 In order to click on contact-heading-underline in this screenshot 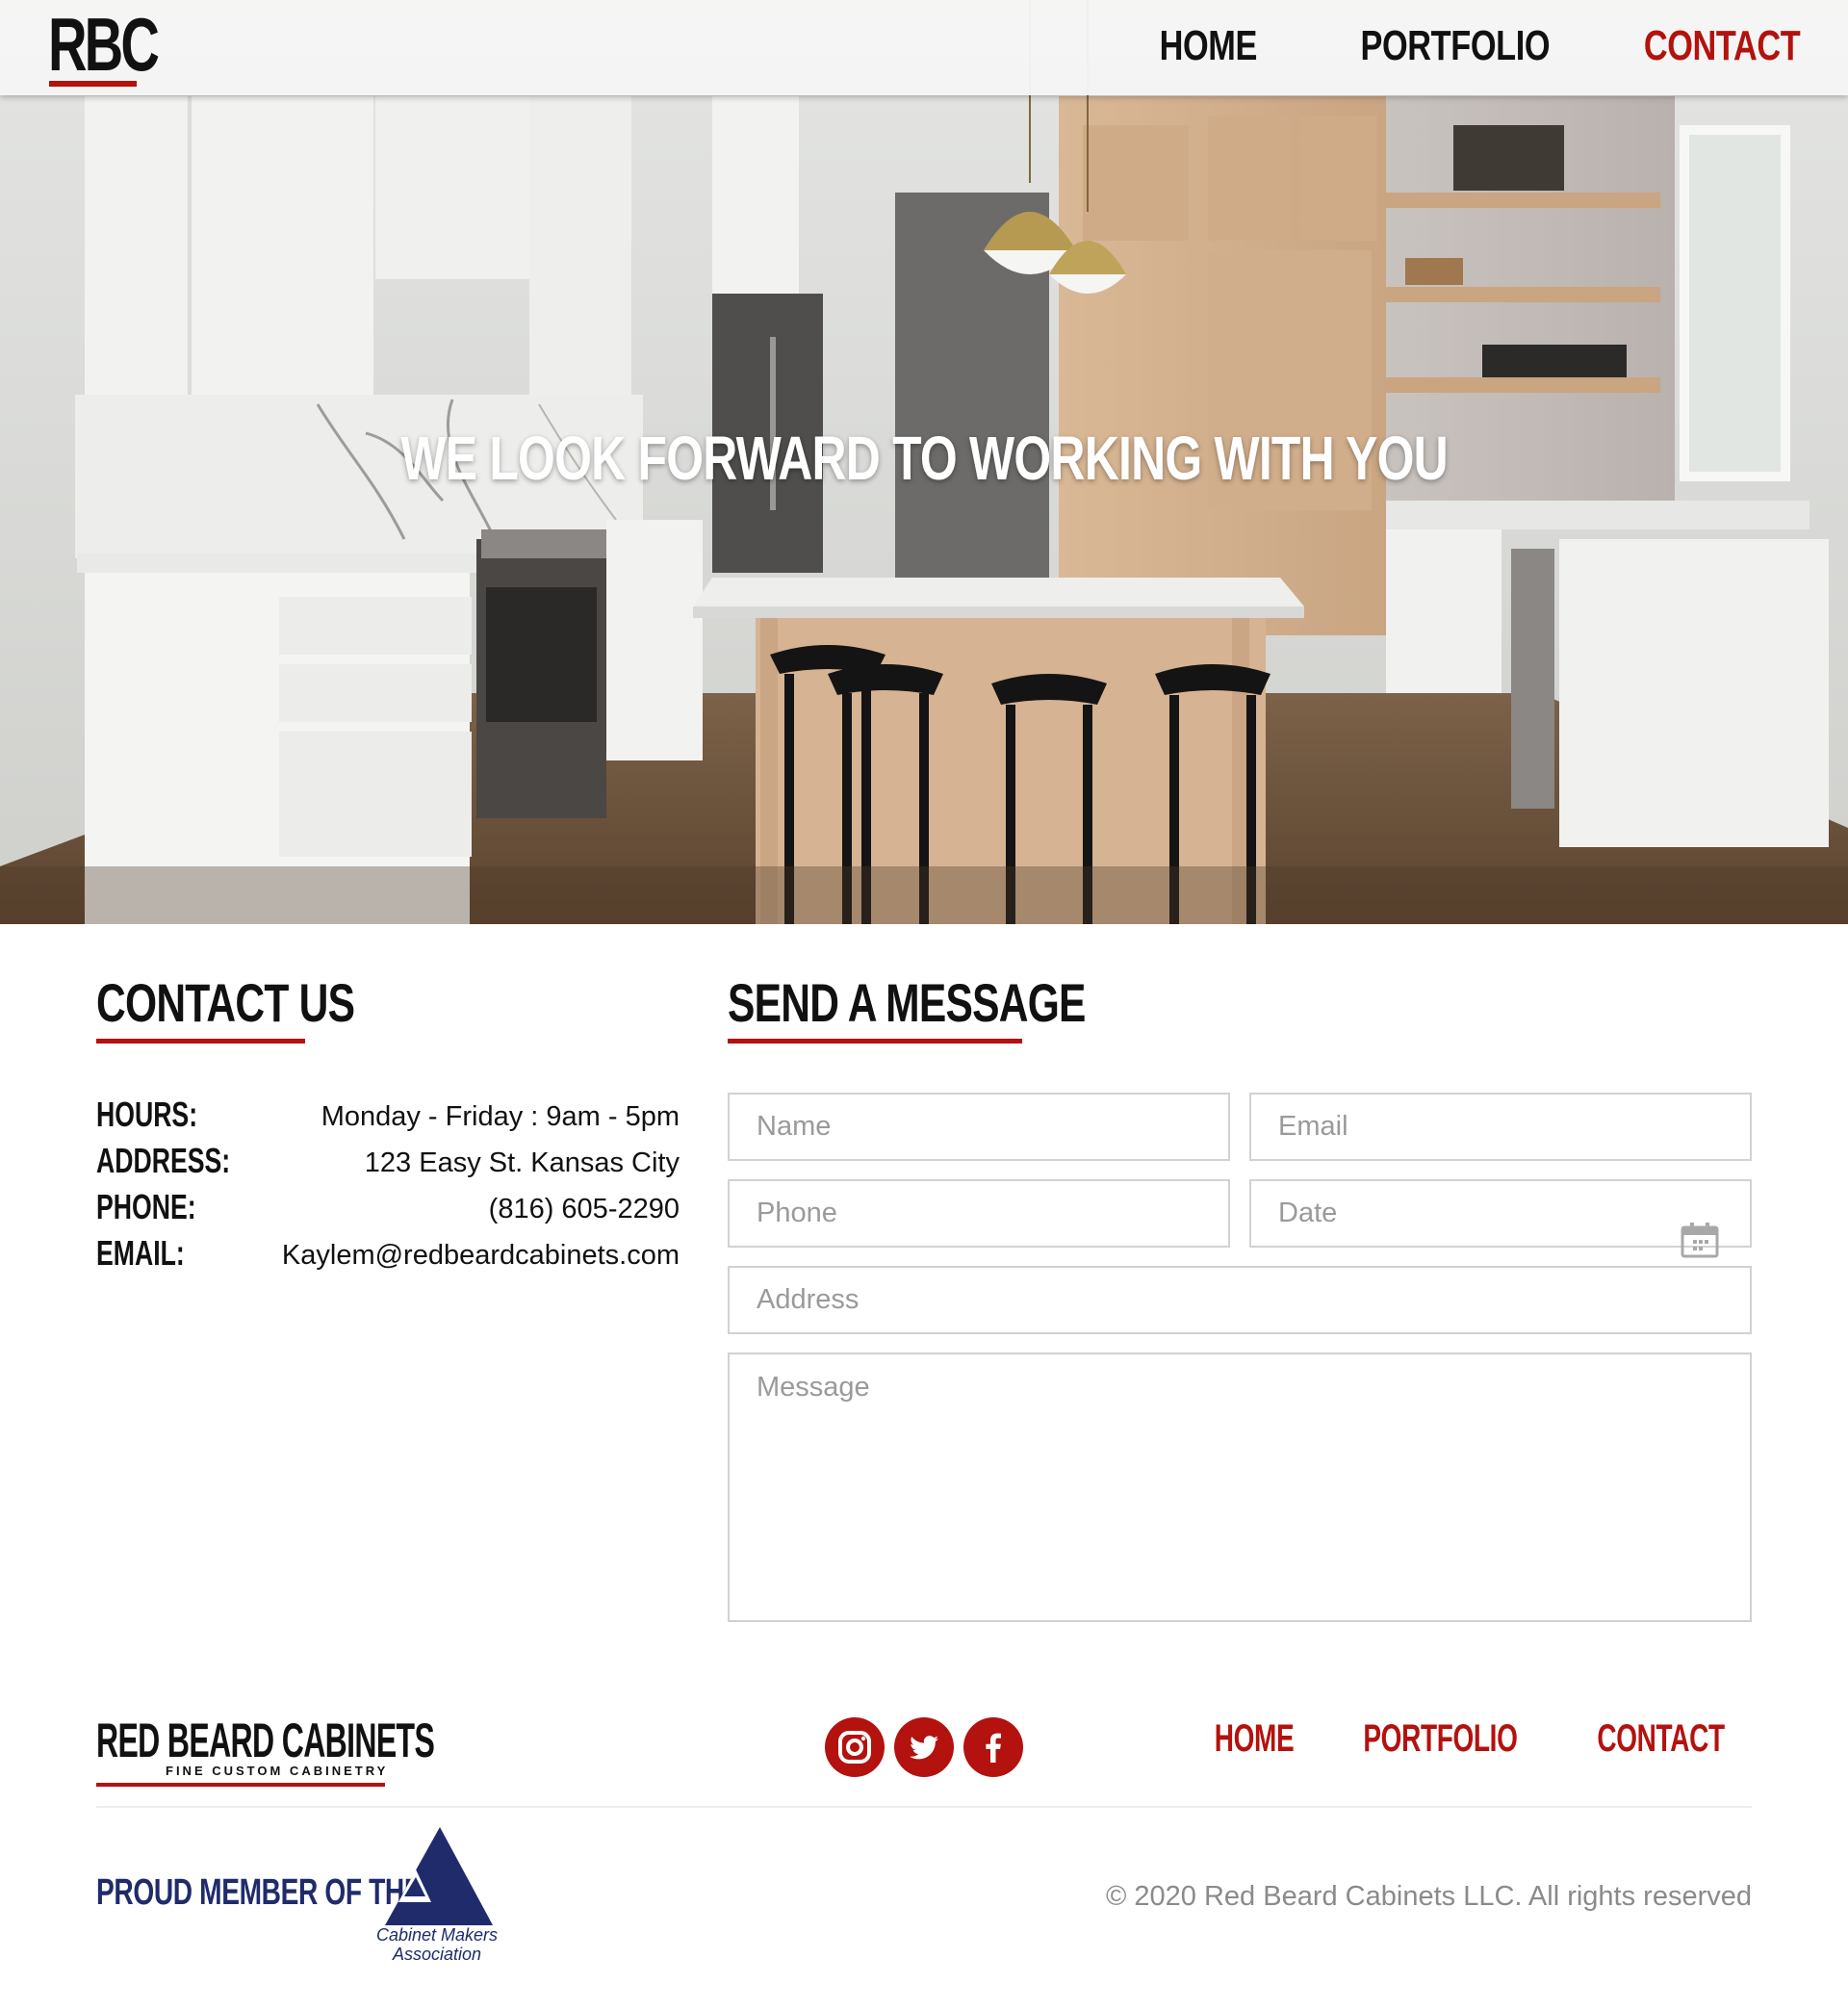, I will do `click(200, 1041)`.